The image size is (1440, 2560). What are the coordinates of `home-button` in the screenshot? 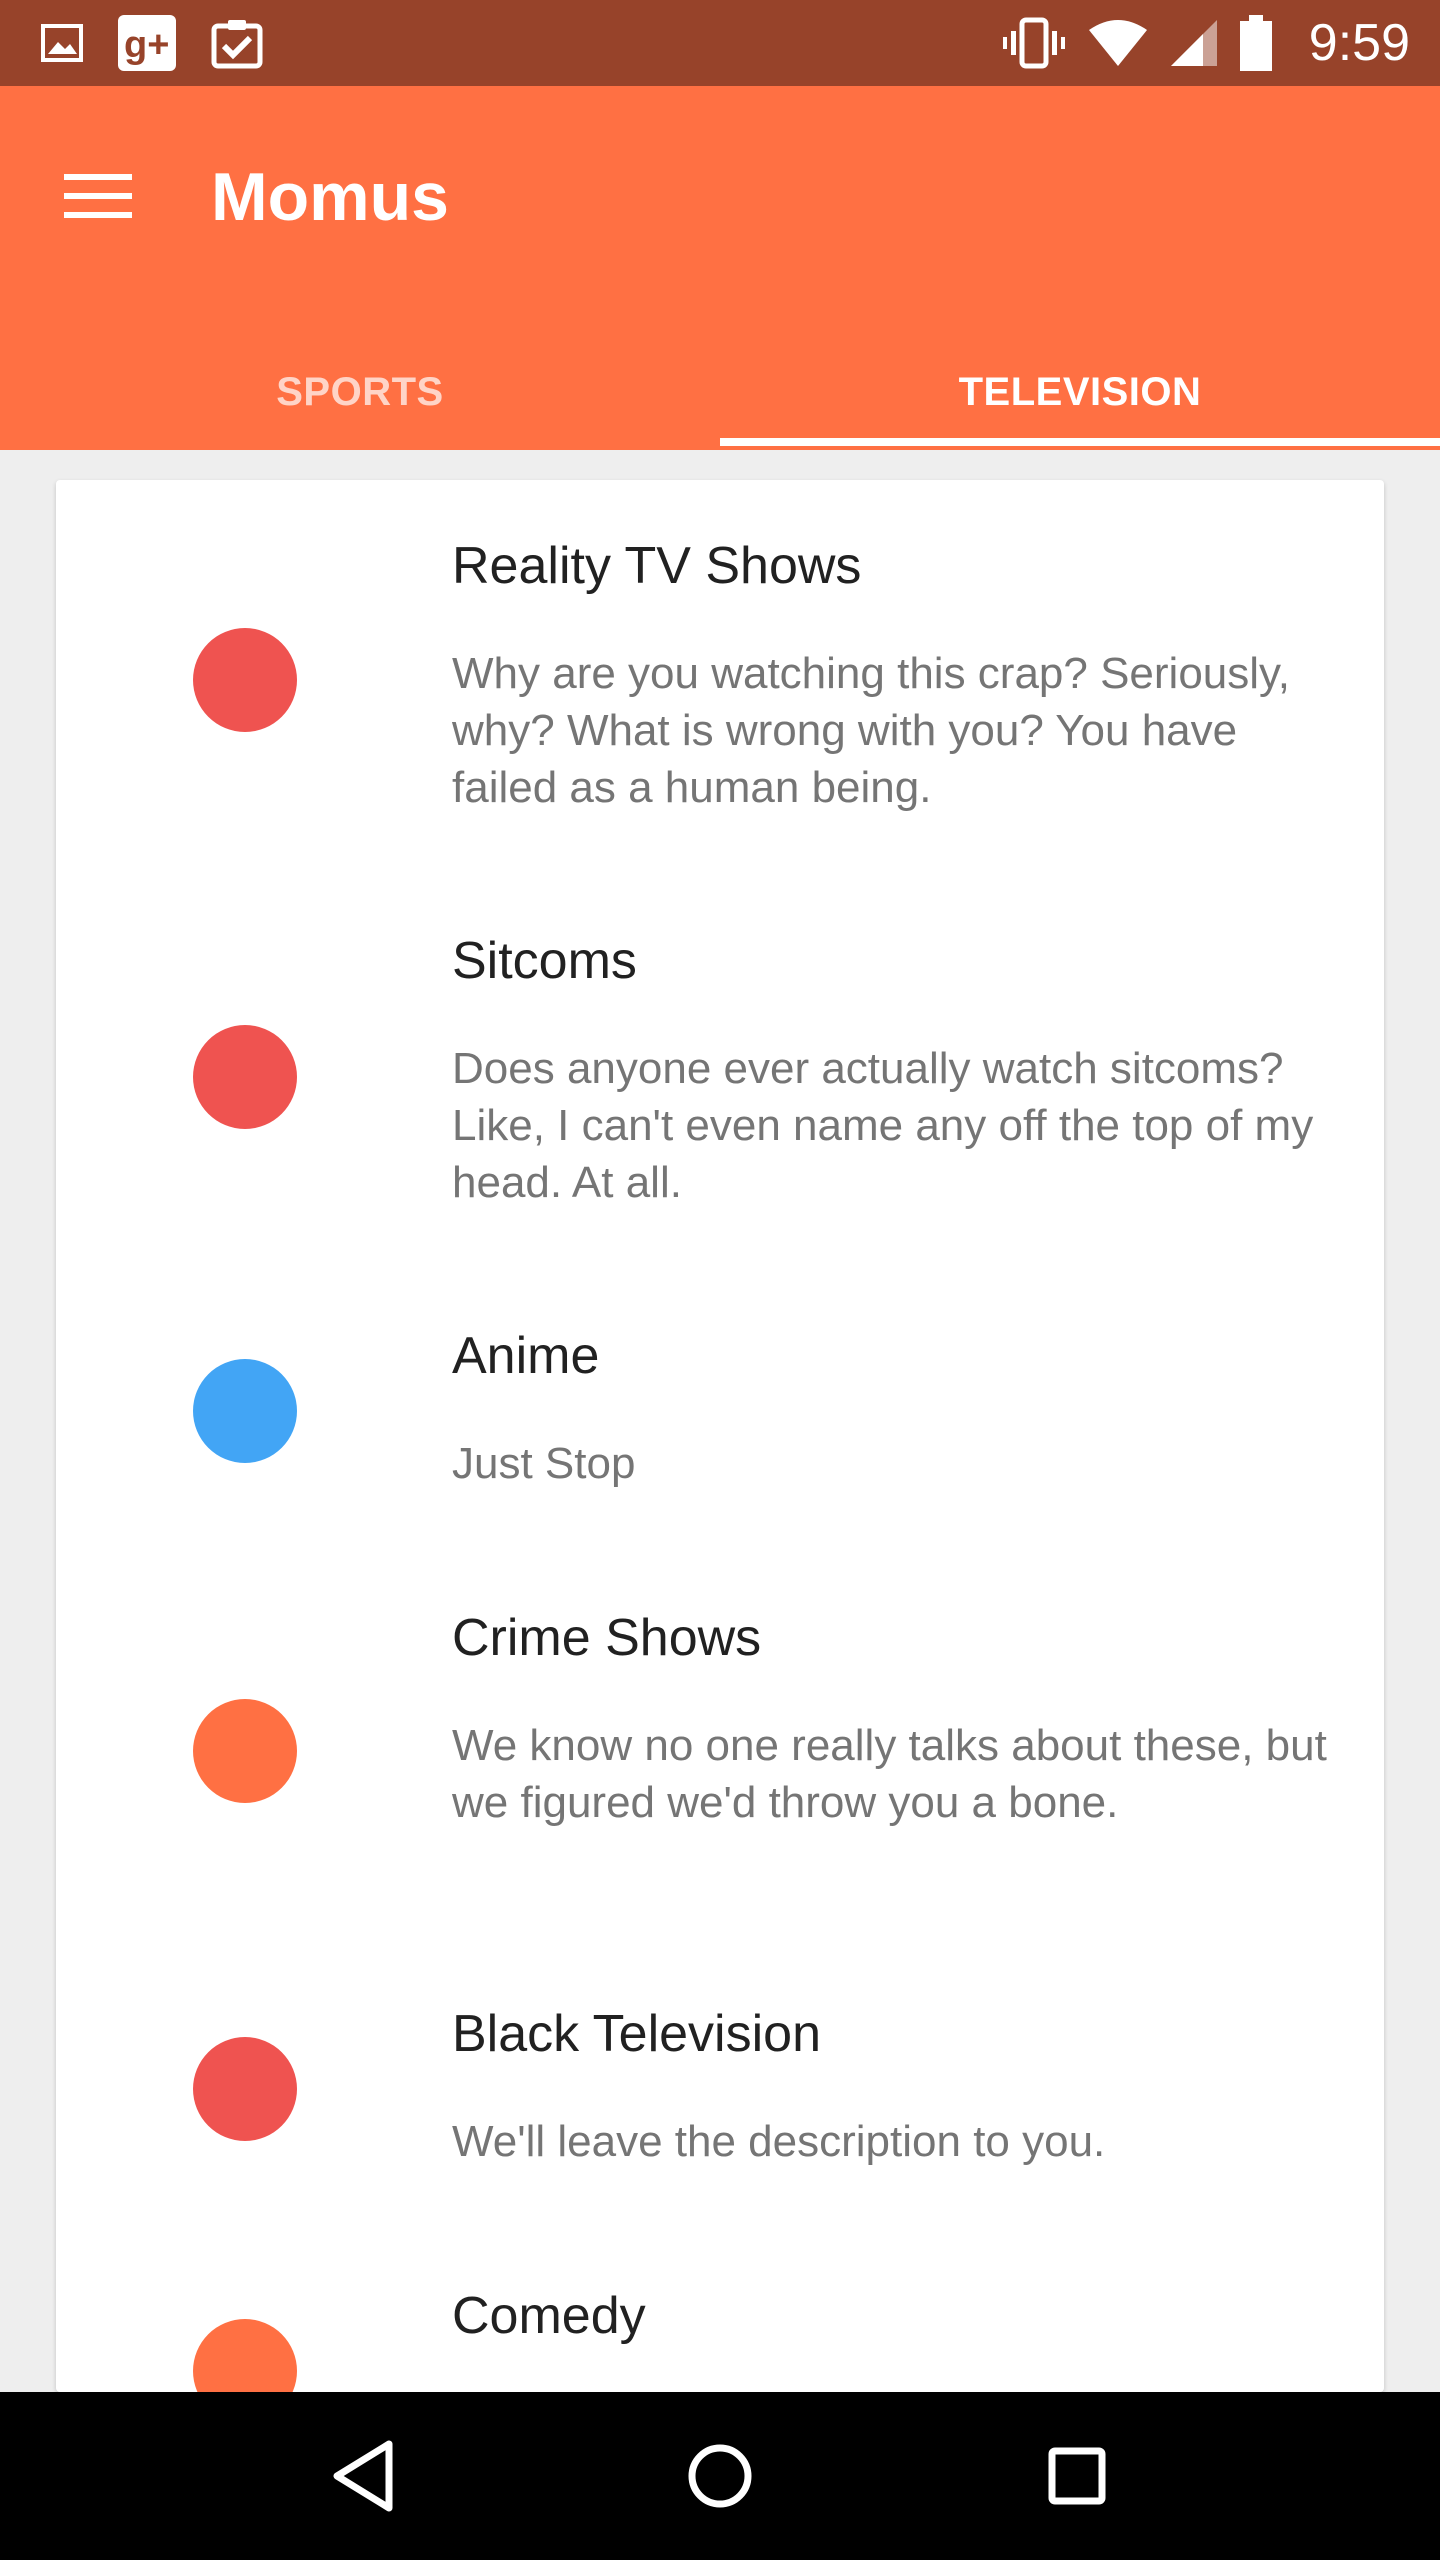 It's located at (720, 2476).